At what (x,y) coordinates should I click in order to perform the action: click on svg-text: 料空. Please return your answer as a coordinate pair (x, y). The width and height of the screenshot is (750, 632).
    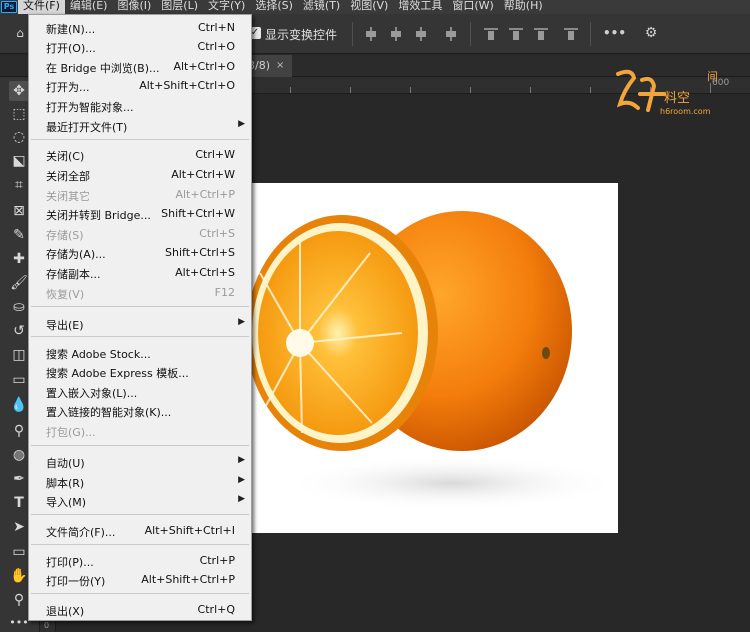
    Looking at the image, I should click on (677, 98).